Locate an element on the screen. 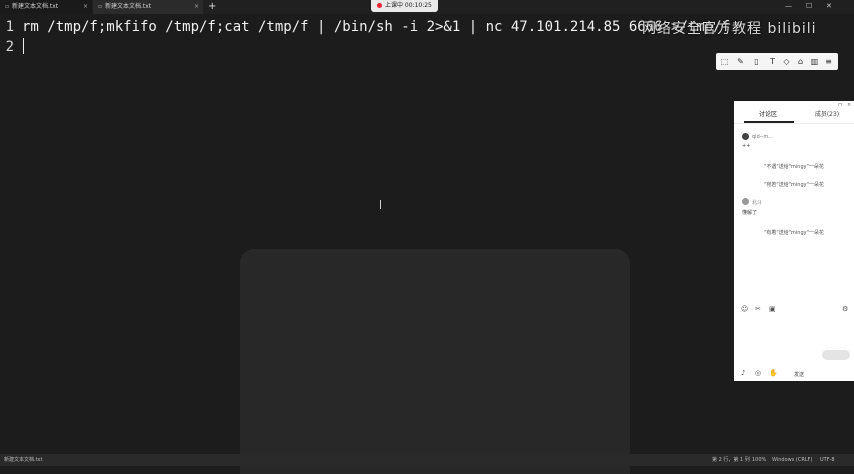  recording-indicator: 上课中 00:10:25 is located at coordinates (404, 6).